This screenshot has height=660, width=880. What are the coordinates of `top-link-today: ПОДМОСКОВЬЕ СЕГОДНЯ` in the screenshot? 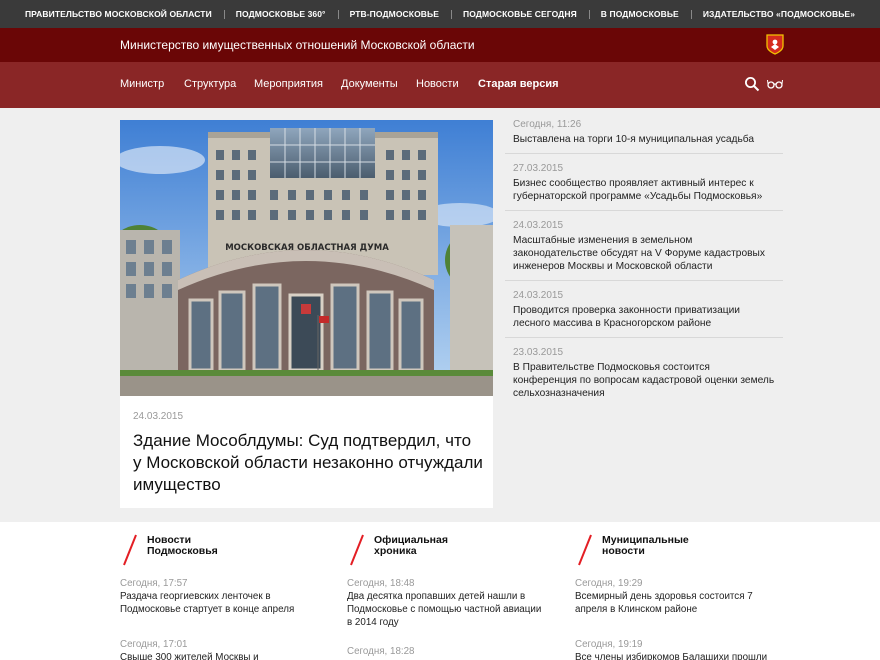 It's located at (520, 14).